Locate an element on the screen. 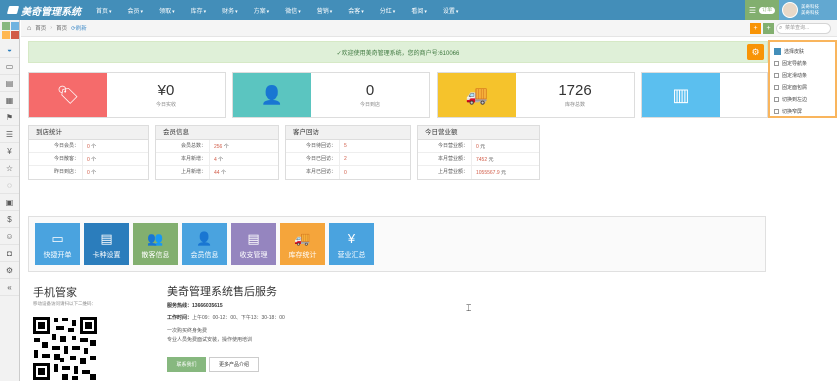 The width and height of the screenshot is (837, 381). fixed-sidebar-option: 固定滑动条 is located at coordinates (802, 75).